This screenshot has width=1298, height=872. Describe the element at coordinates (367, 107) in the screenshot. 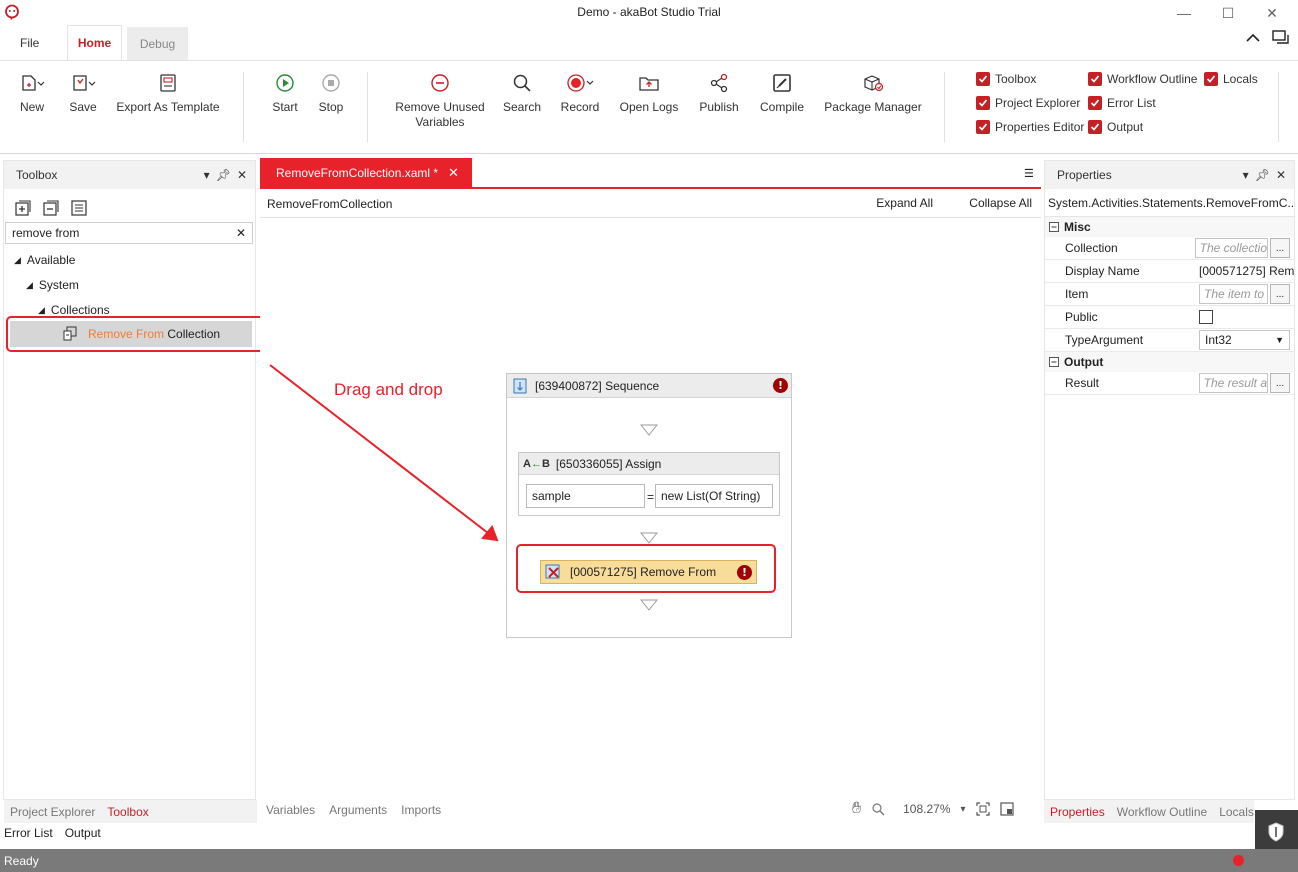

I see `ribbon-separator` at that location.